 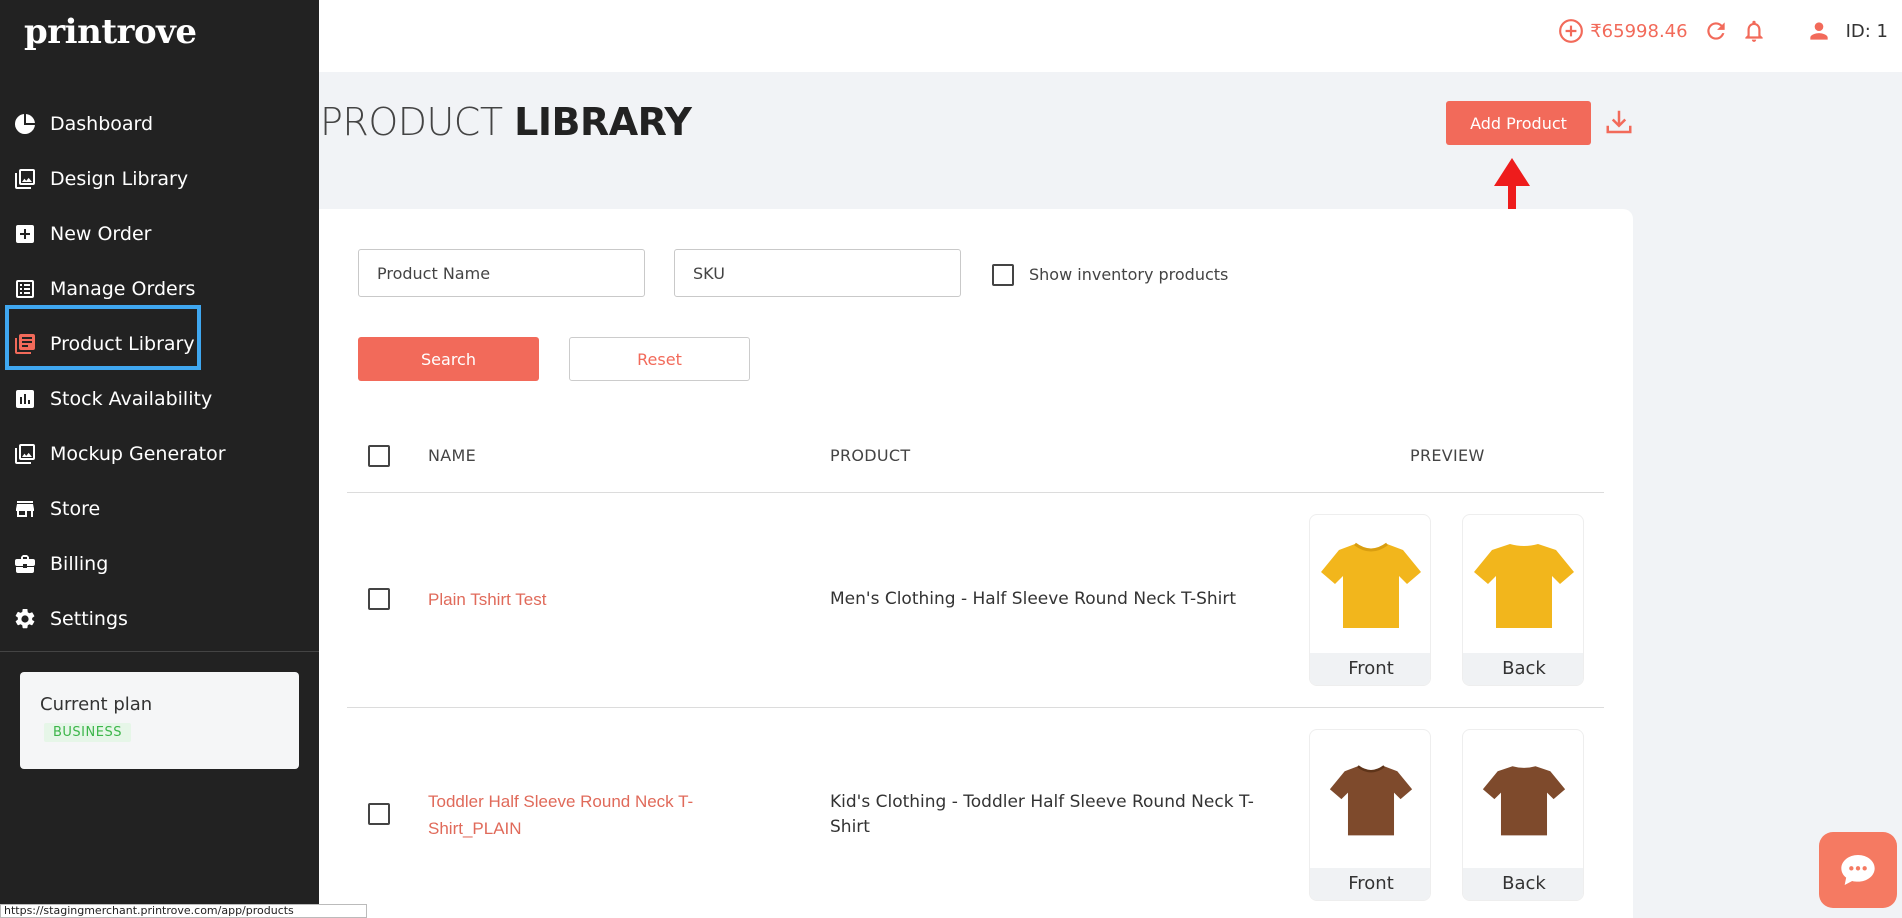 I want to click on list-icon, so click(x=25, y=289).